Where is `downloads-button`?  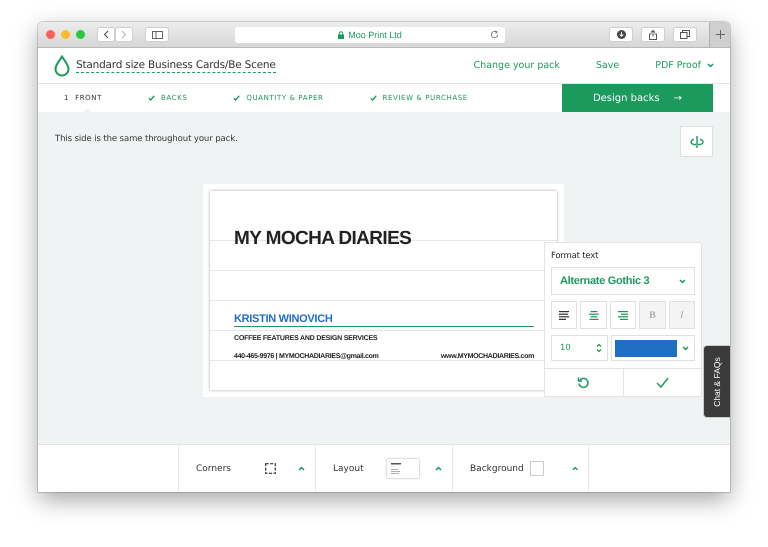 downloads-button is located at coordinates (621, 34).